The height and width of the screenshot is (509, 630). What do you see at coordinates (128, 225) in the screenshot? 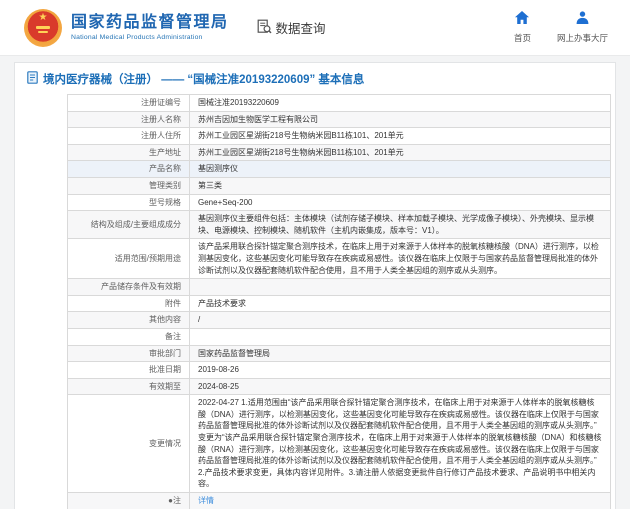
I see `row-label: 结构及组成/主要组成成分` at bounding box center [128, 225].